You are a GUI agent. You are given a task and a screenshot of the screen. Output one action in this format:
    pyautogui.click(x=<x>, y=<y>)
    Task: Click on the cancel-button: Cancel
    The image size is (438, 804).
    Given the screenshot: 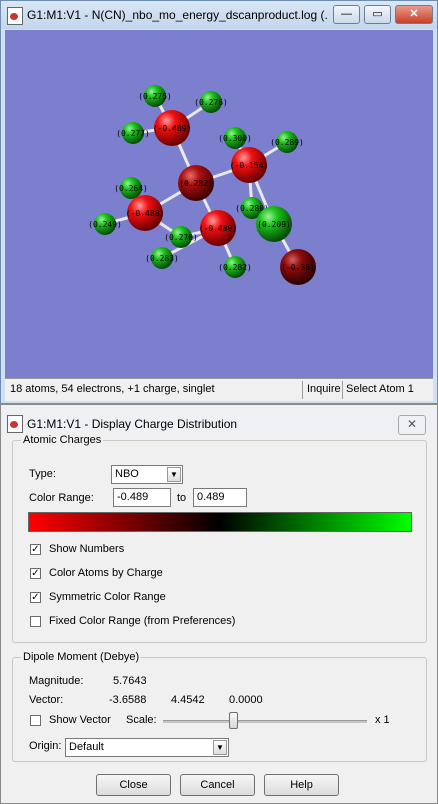 What is the action you would take?
    pyautogui.click(x=217, y=785)
    